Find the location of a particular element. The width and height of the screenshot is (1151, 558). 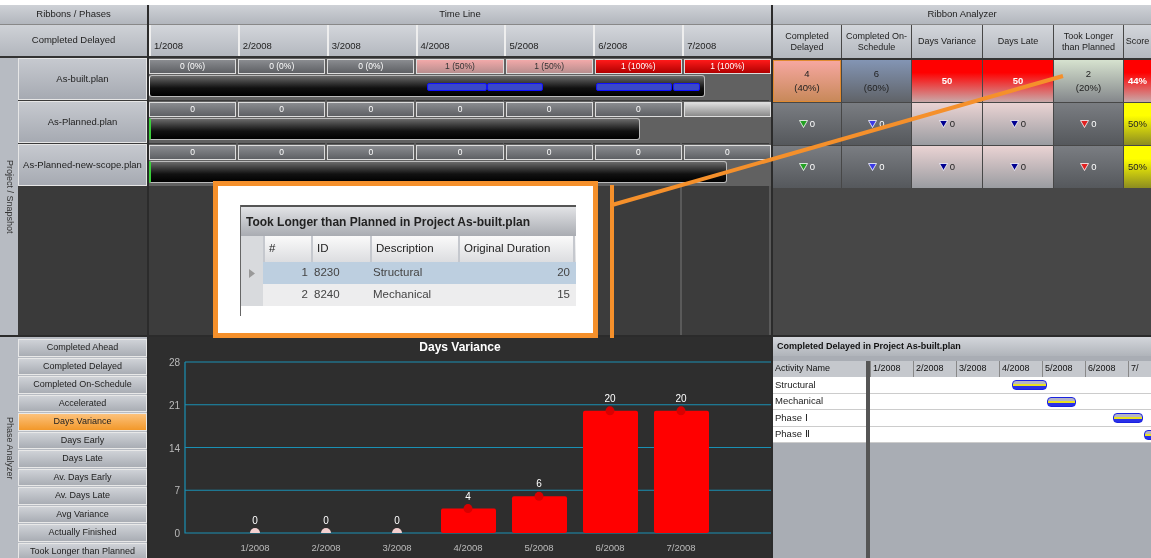

panel-header: Ribbons / Phases is located at coordinates (73, 15).